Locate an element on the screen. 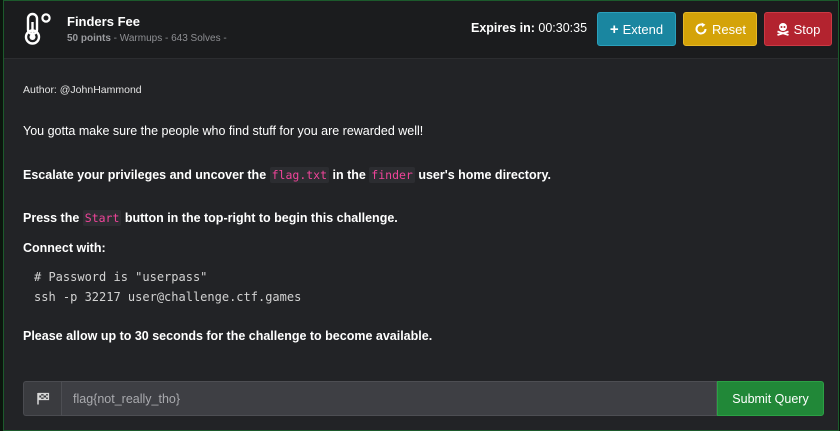 The image size is (840, 431). challenge-meta: 50 points - Warmups - 643 Solves - is located at coordinates (147, 38).